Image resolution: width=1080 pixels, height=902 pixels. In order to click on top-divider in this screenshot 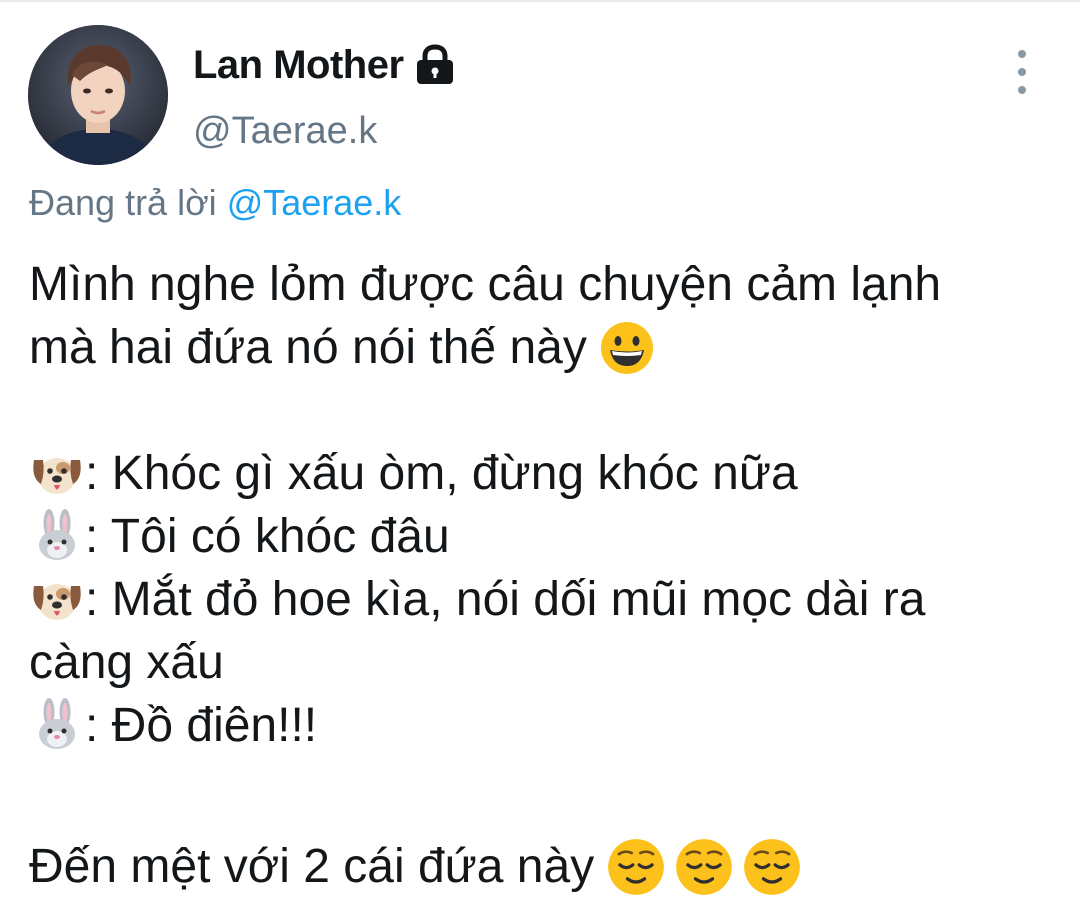, I will do `click(540, 1)`.